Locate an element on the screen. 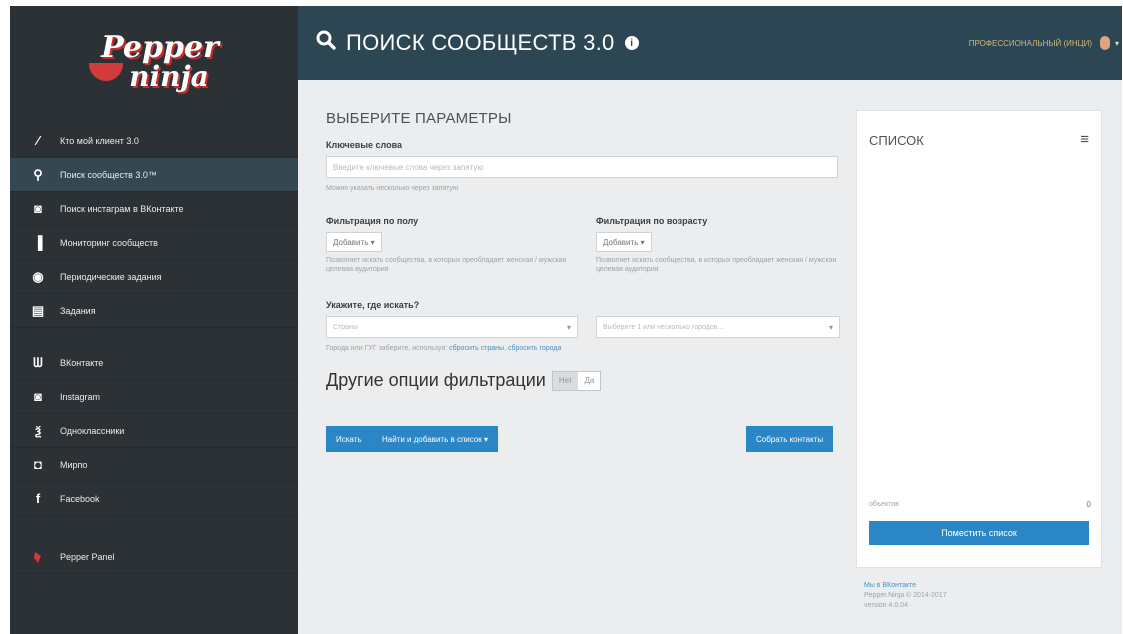 Image resolution: width=1123 pixels, height=634 pixels. search-icon is located at coordinates (326, 43).